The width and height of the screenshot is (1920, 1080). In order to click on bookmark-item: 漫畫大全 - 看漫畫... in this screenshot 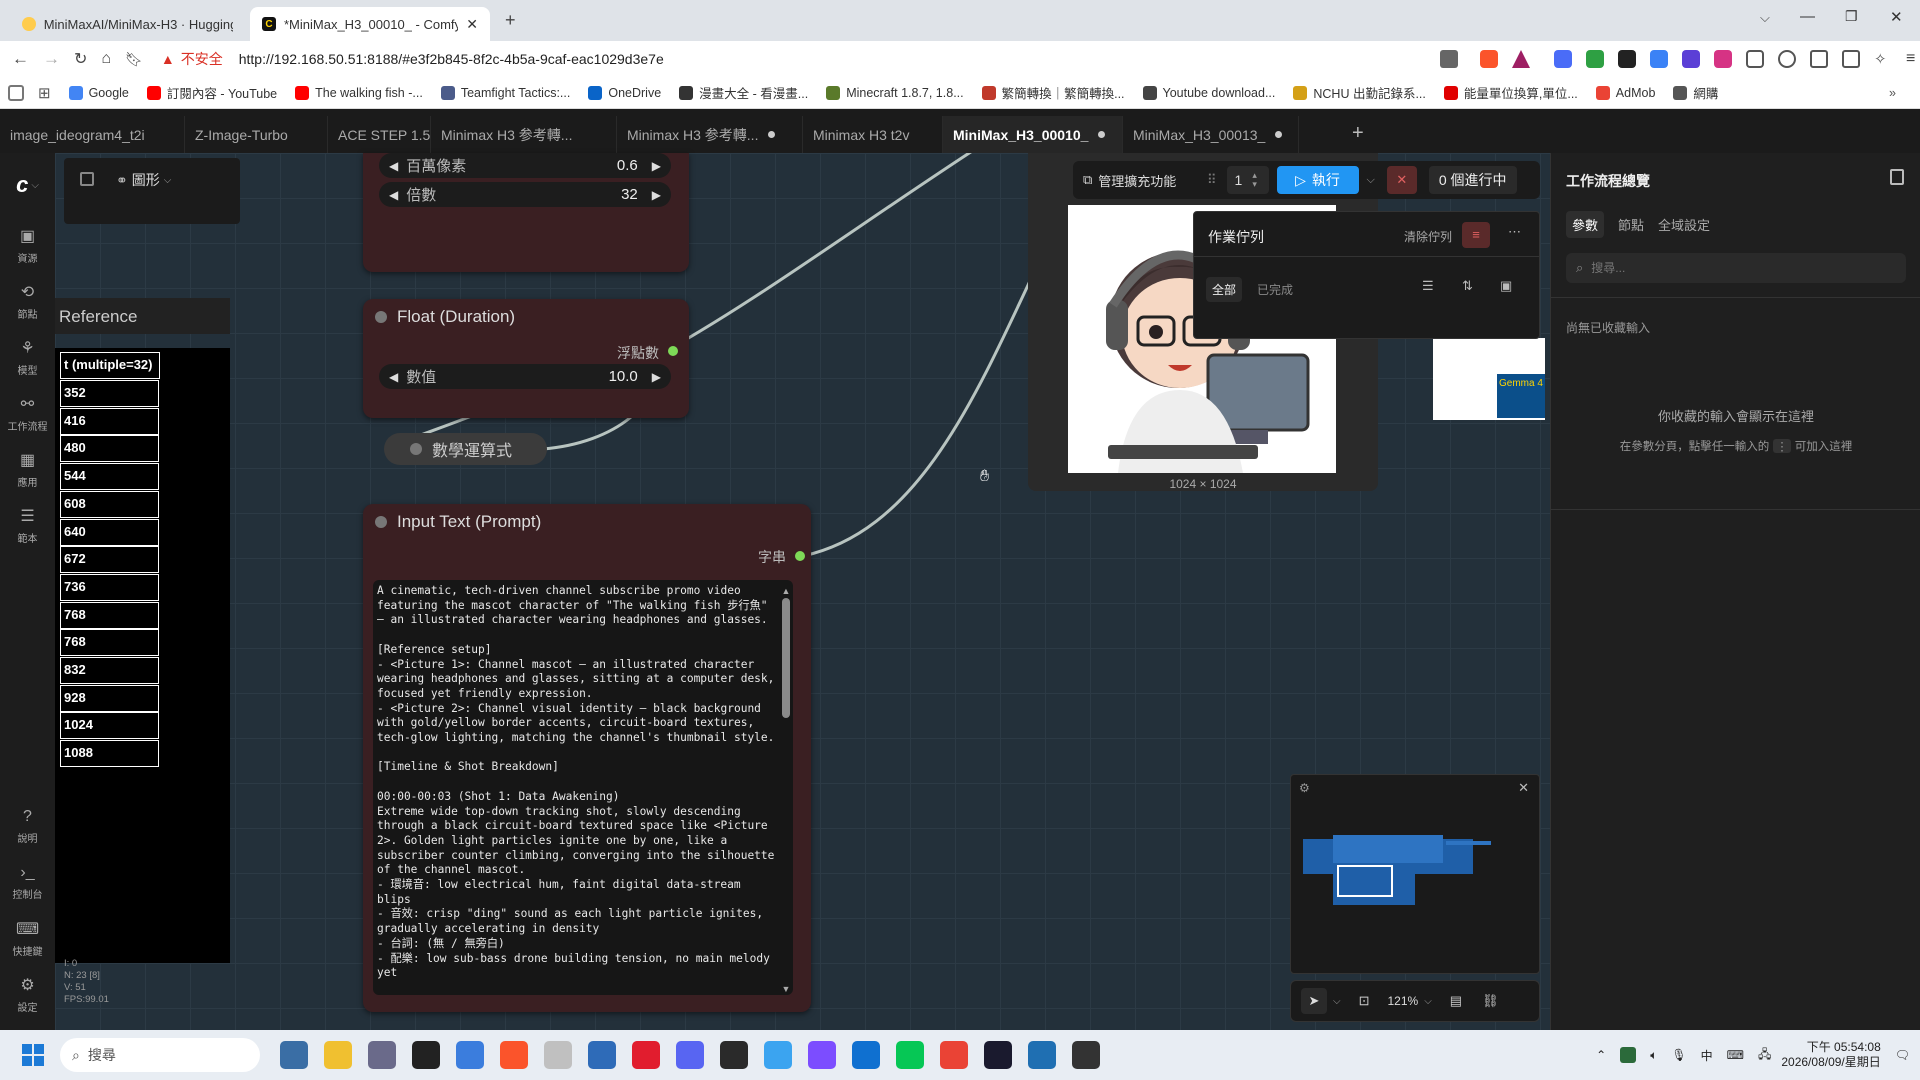, I will do `click(743, 92)`.